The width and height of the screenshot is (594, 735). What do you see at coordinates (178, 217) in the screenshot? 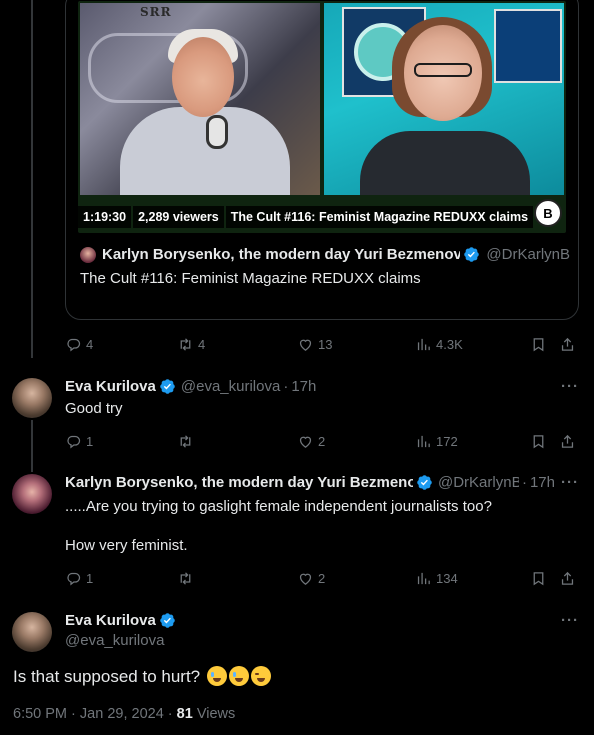
I see `video-viewers: 2,289 viewers` at bounding box center [178, 217].